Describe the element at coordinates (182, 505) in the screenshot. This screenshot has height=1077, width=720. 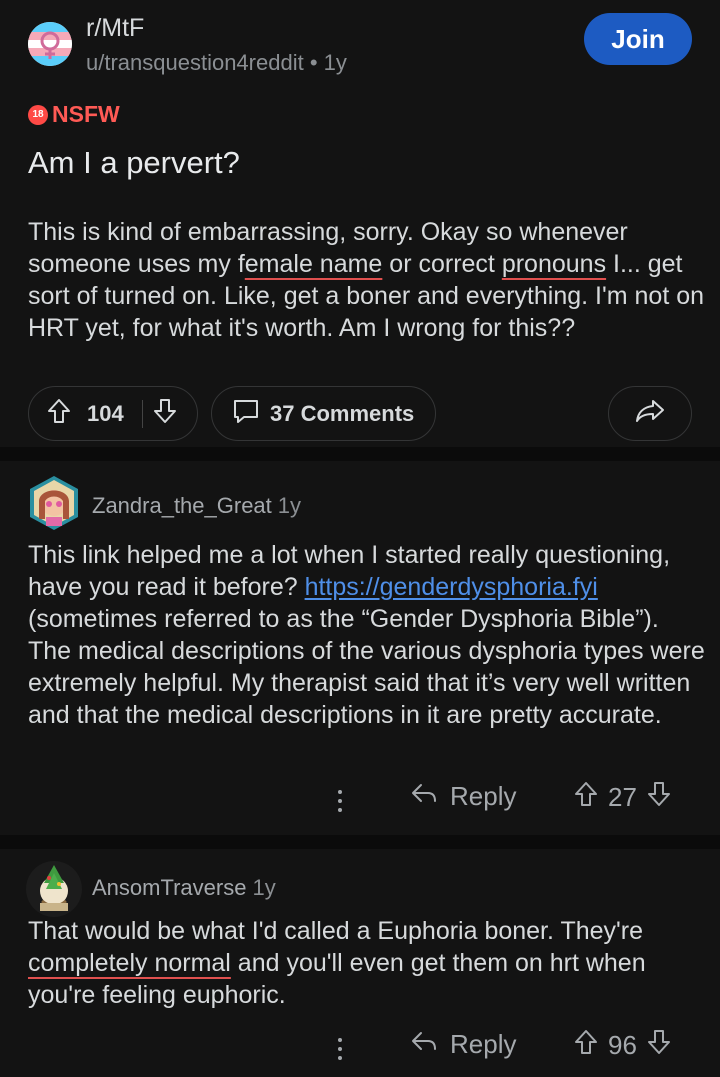
I see `comment-author: Zandra_the_Great` at that location.